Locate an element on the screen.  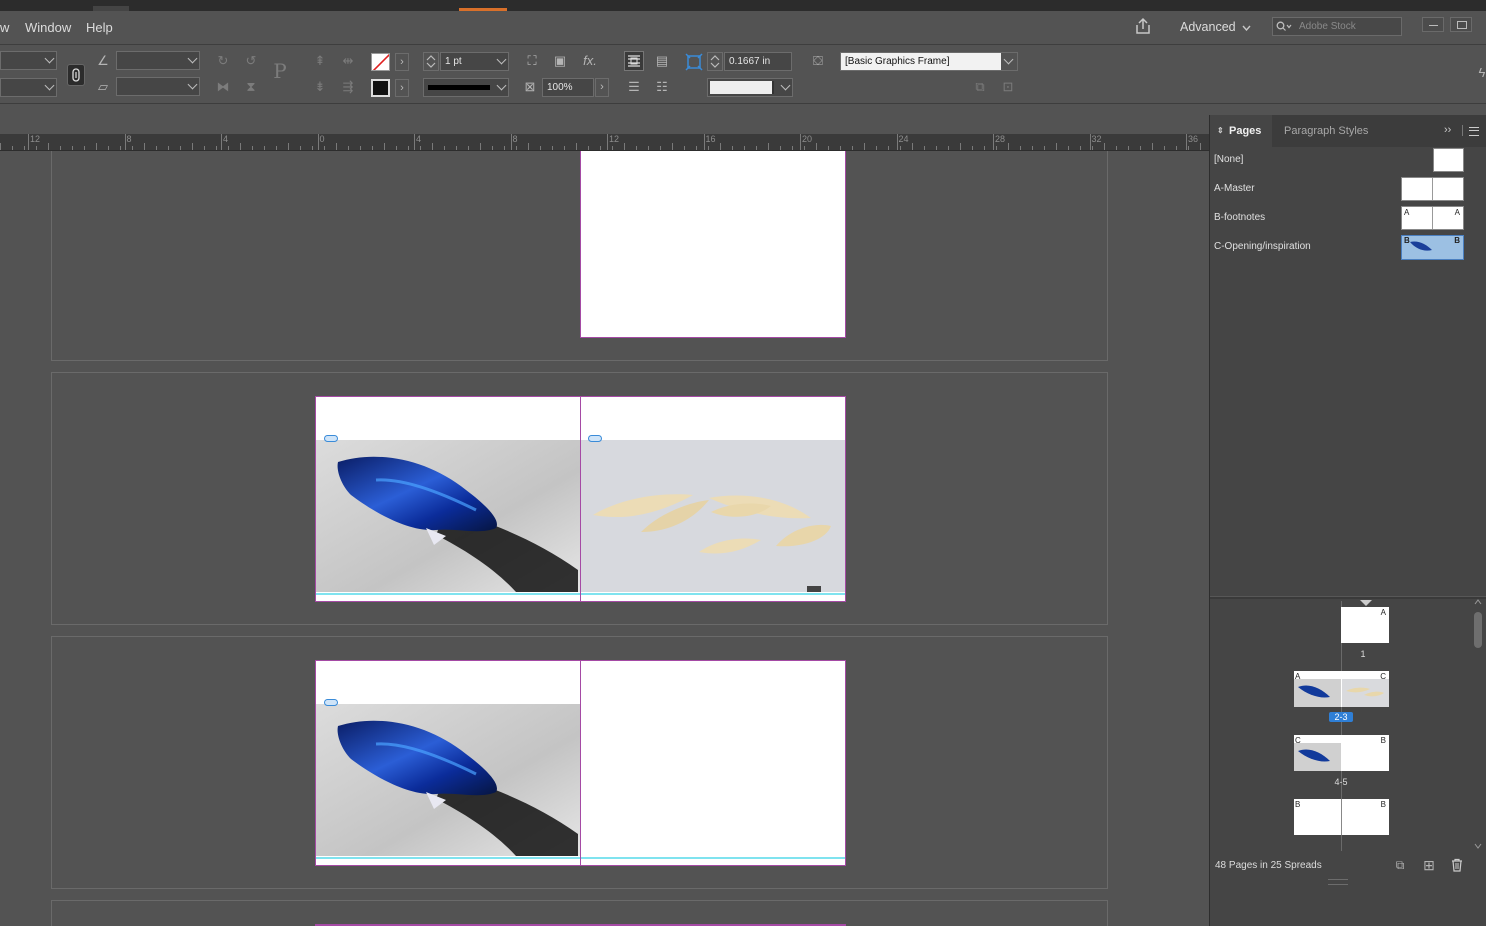
menu-view: w is located at coordinates (4, 27).